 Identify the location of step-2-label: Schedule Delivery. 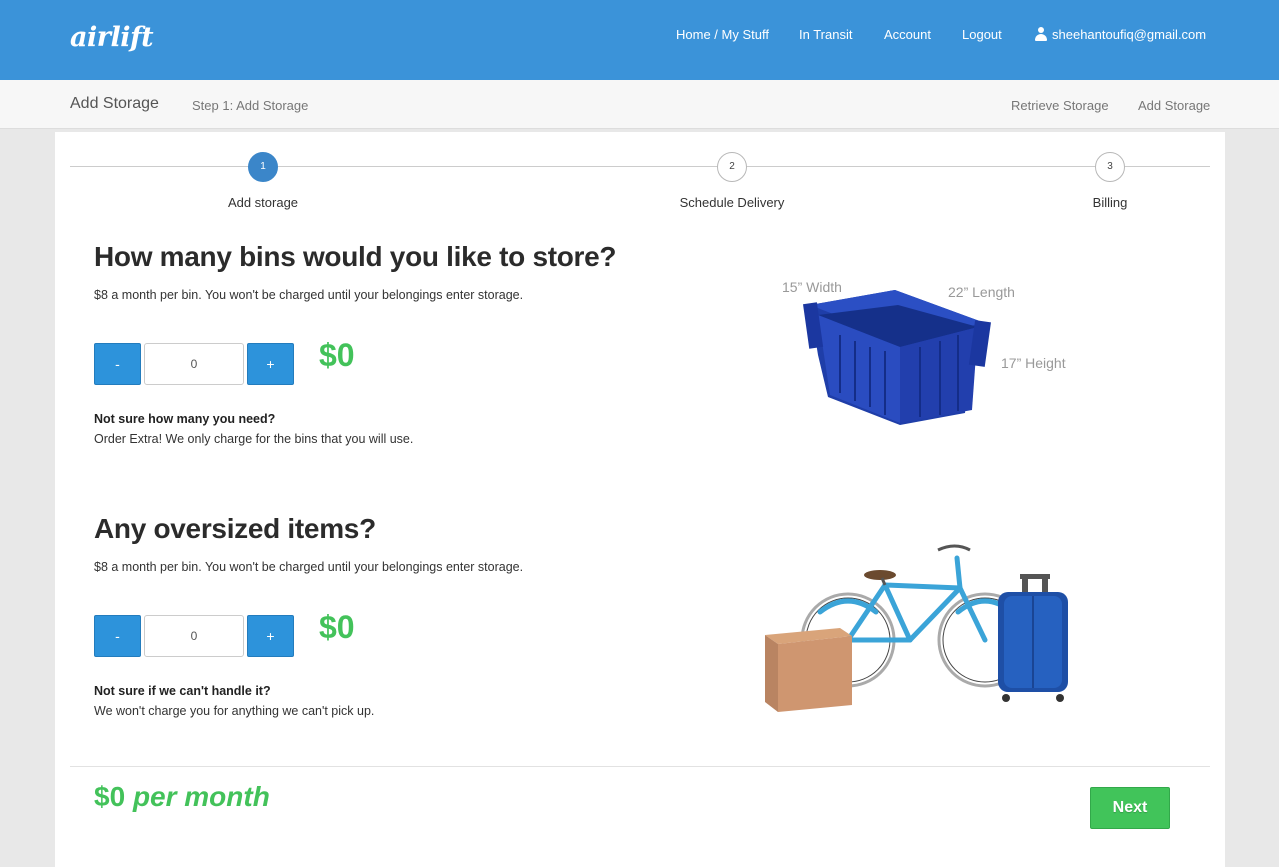
(732, 202).